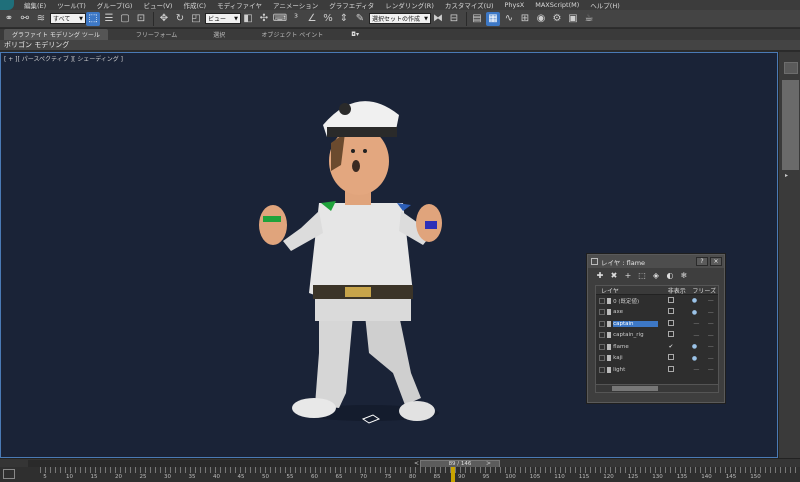 This screenshot has height=482, width=800. I want to click on col-hide: 非表示, so click(677, 290).